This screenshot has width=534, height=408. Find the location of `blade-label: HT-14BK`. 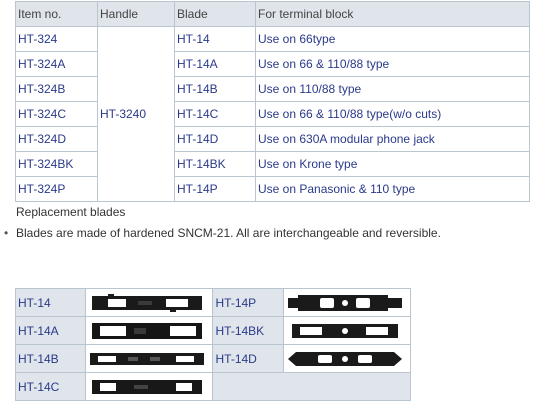

blade-label: HT-14BK is located at coordinates (248, 330).